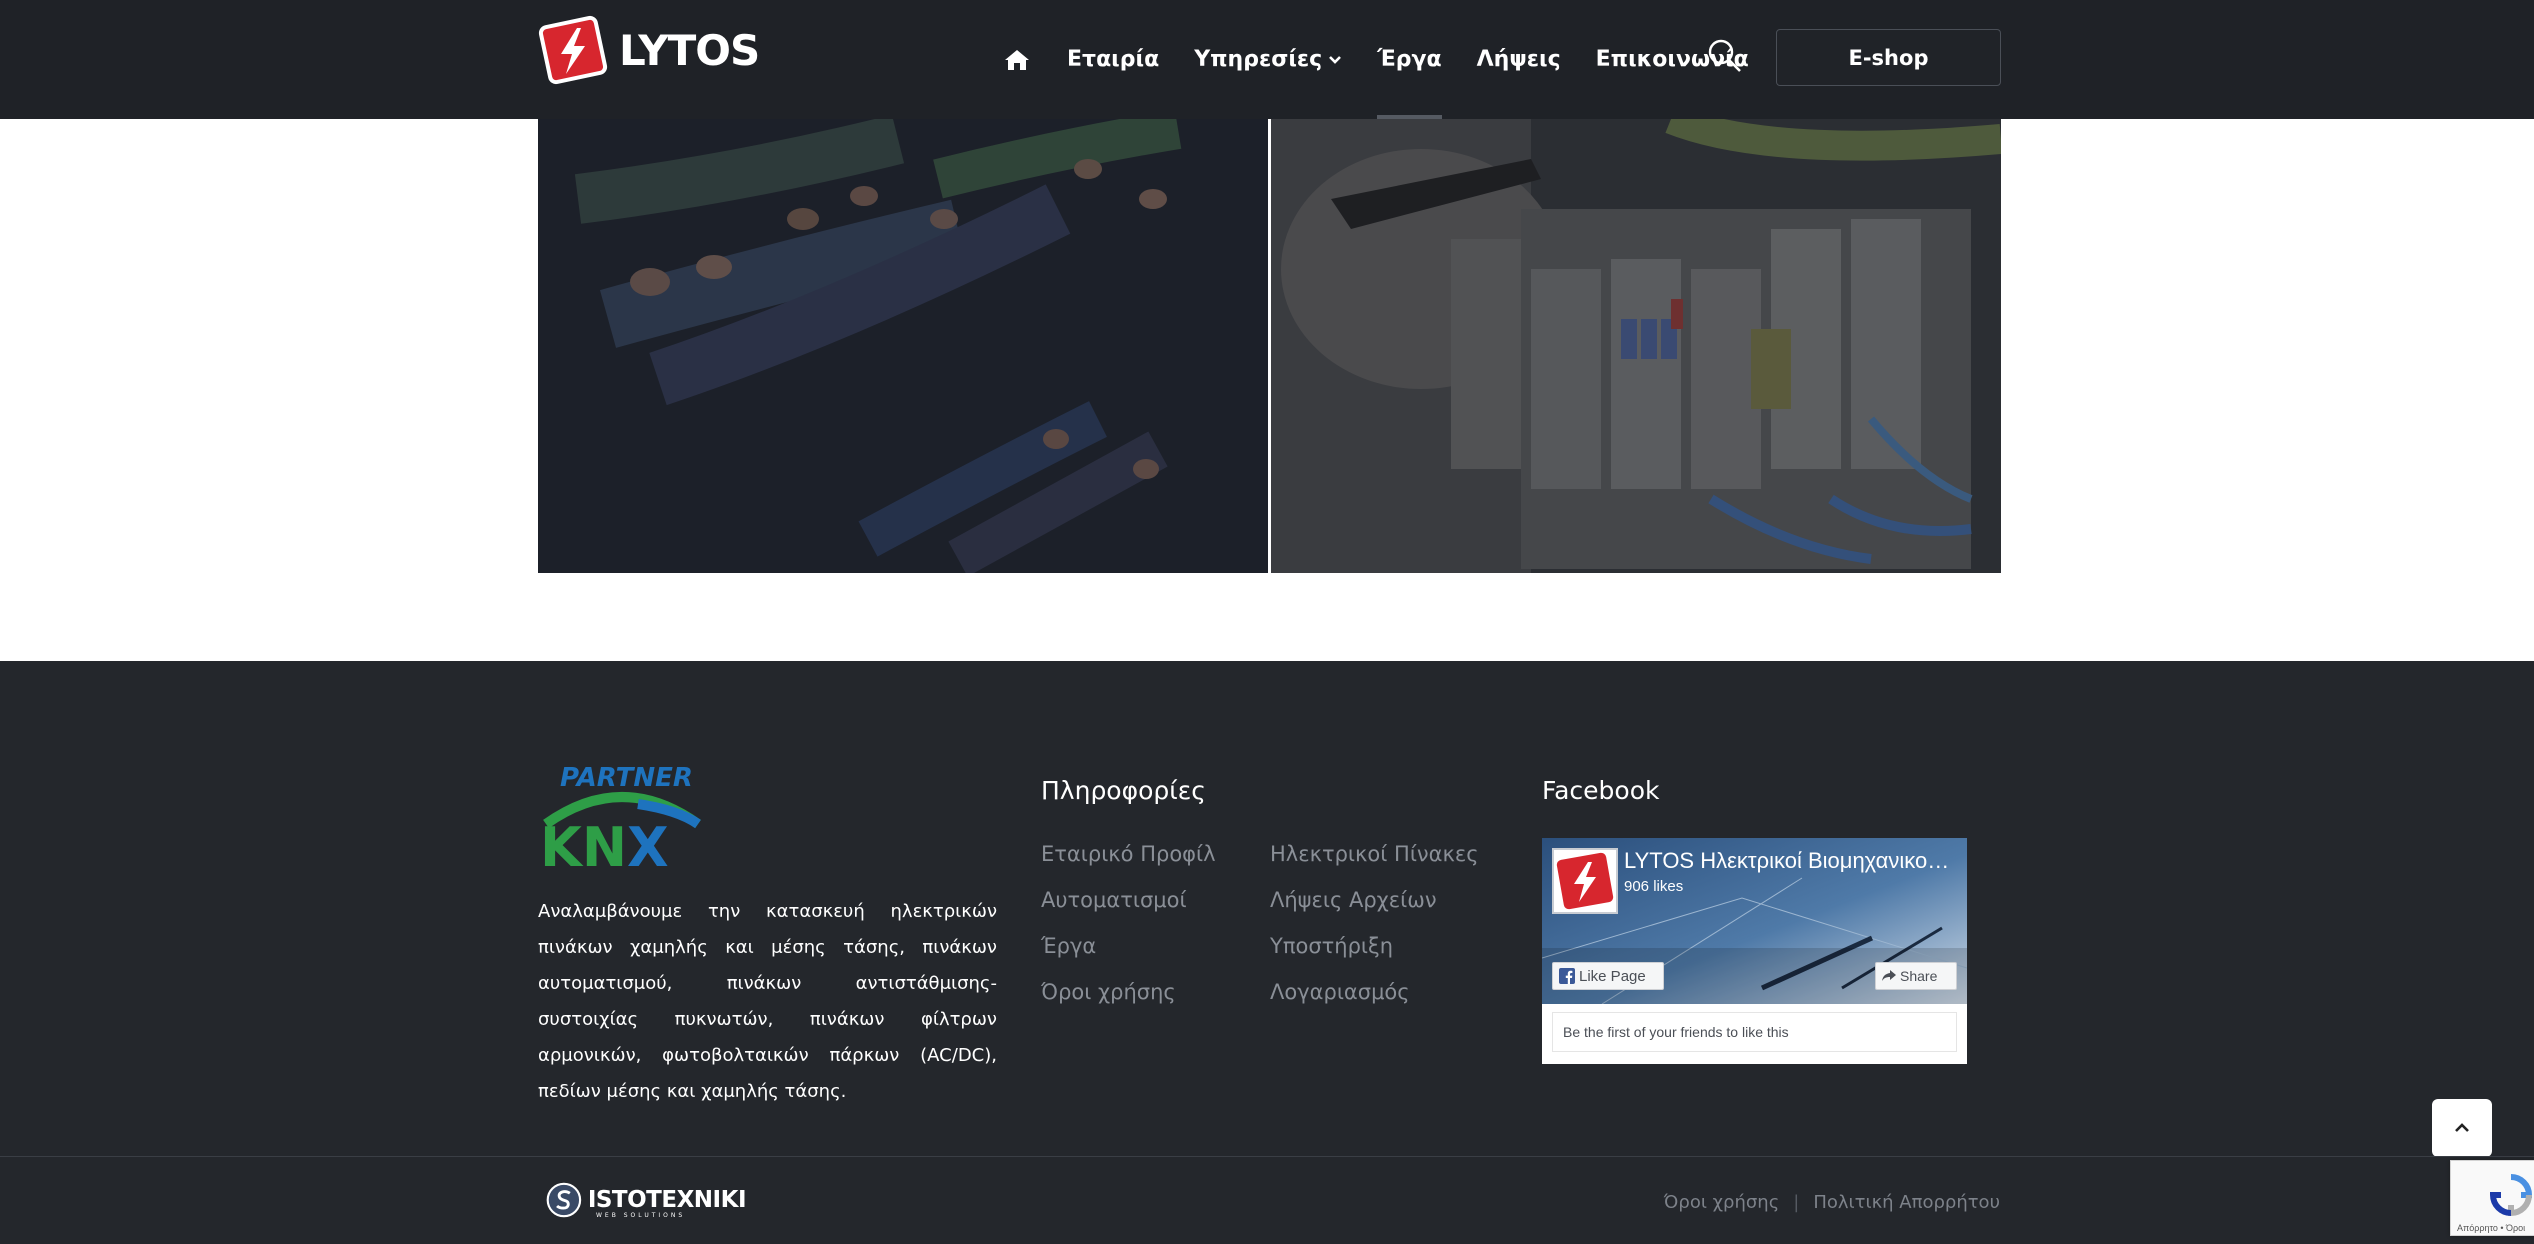  Describe the element at coordinates (1519, 59) in the screenshot. I see `nav-downloads: Λήψεις` at that location.